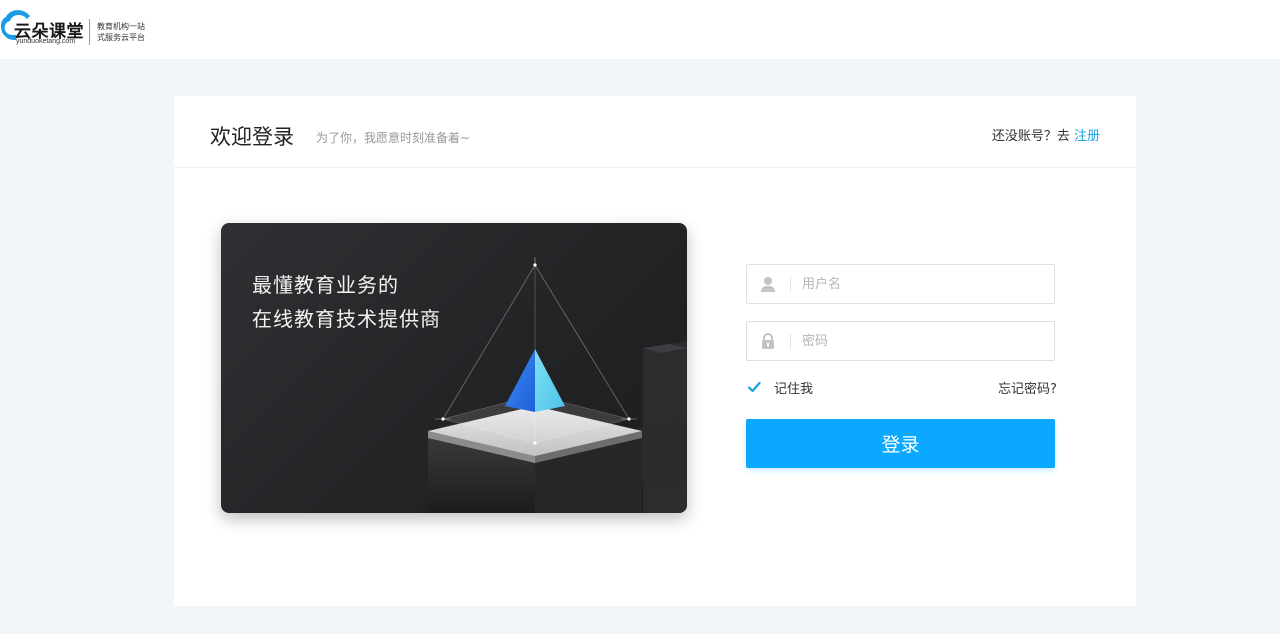 This screenshot has height=634, width=1280. What do you see at coordinates (655, 132) in the screenshot?
I see `login-card-header: 欢迎登录 为了你，我愿意时刻准备着~ 还没账号？去 注册` at bounding box center [655, 132].